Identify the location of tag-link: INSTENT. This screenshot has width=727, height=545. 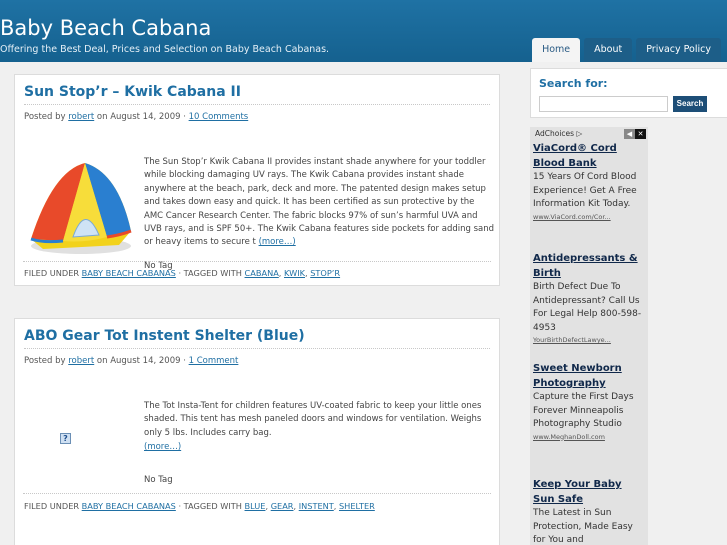
(316, 506).